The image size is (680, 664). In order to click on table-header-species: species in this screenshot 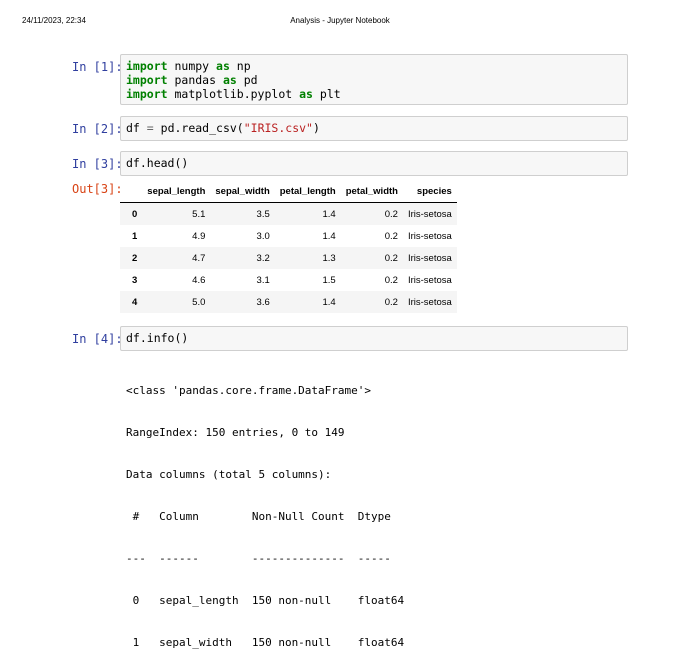, I will do `click(429, 191)`.